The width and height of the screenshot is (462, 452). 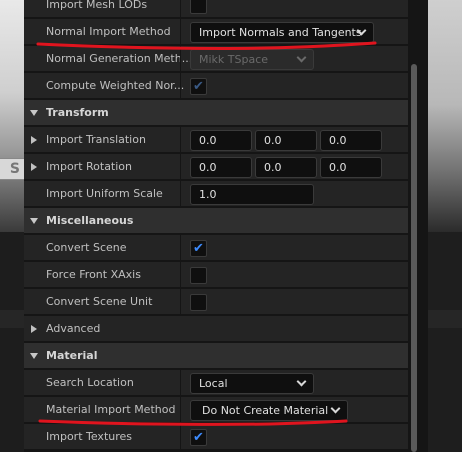 I want to click on section-material: Material, so click(x=216, y=356).